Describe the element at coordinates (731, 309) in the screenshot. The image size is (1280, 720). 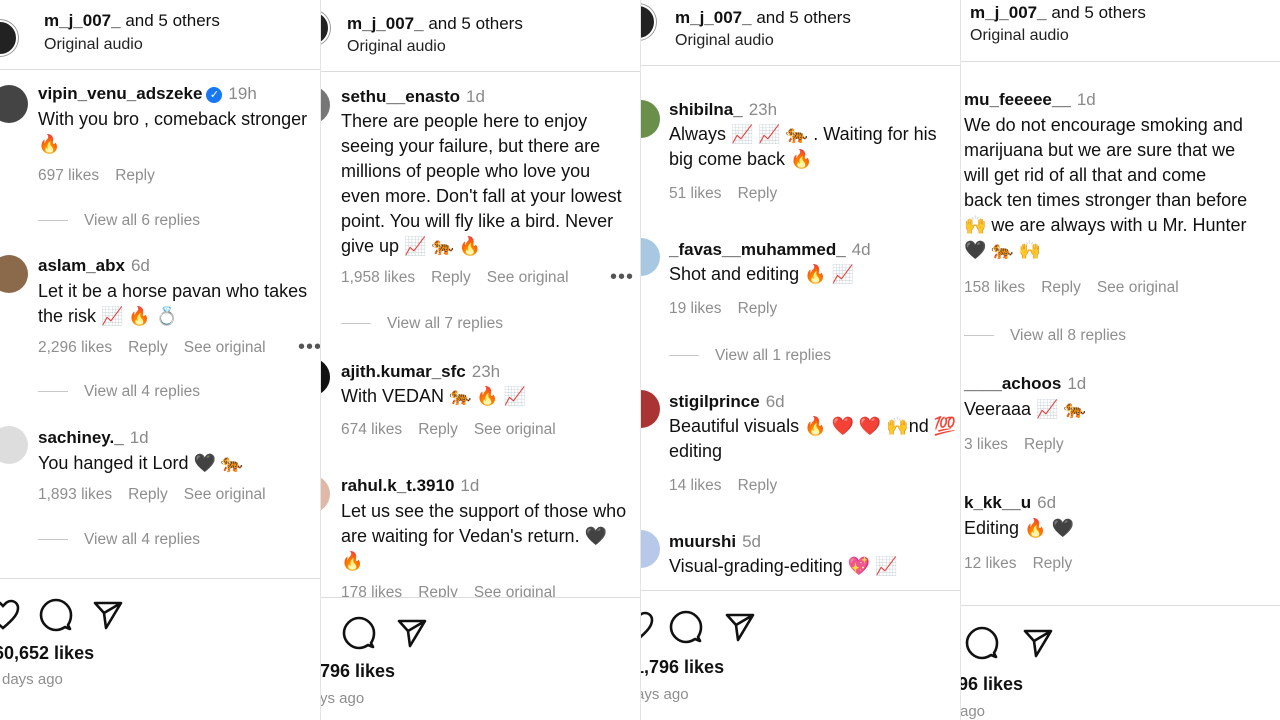
I see `comment-meta: 19 likes Reply` at that location.